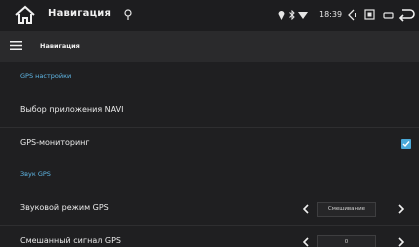 The width and height of the screenshot is (419, 247). What do you see at coordinates (72, 109) in the screenshot?
I see `row-label: Выбор приложения NAVI` at bounding box center [72, 109].